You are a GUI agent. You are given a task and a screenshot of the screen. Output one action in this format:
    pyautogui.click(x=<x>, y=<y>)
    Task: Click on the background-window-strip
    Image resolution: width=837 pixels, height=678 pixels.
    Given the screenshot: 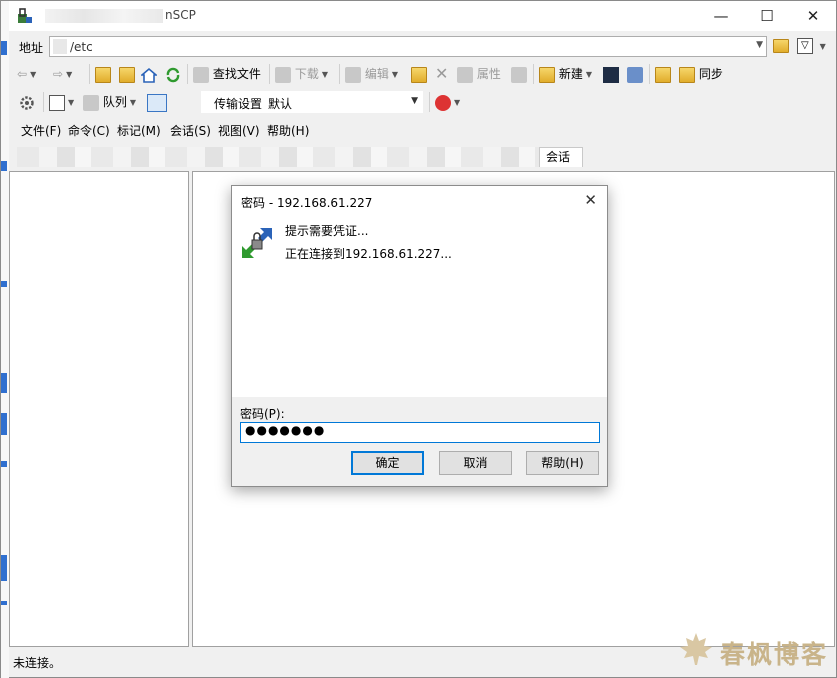 What is the action you would take?
    pyautogui.click(x=5, y=339)
    